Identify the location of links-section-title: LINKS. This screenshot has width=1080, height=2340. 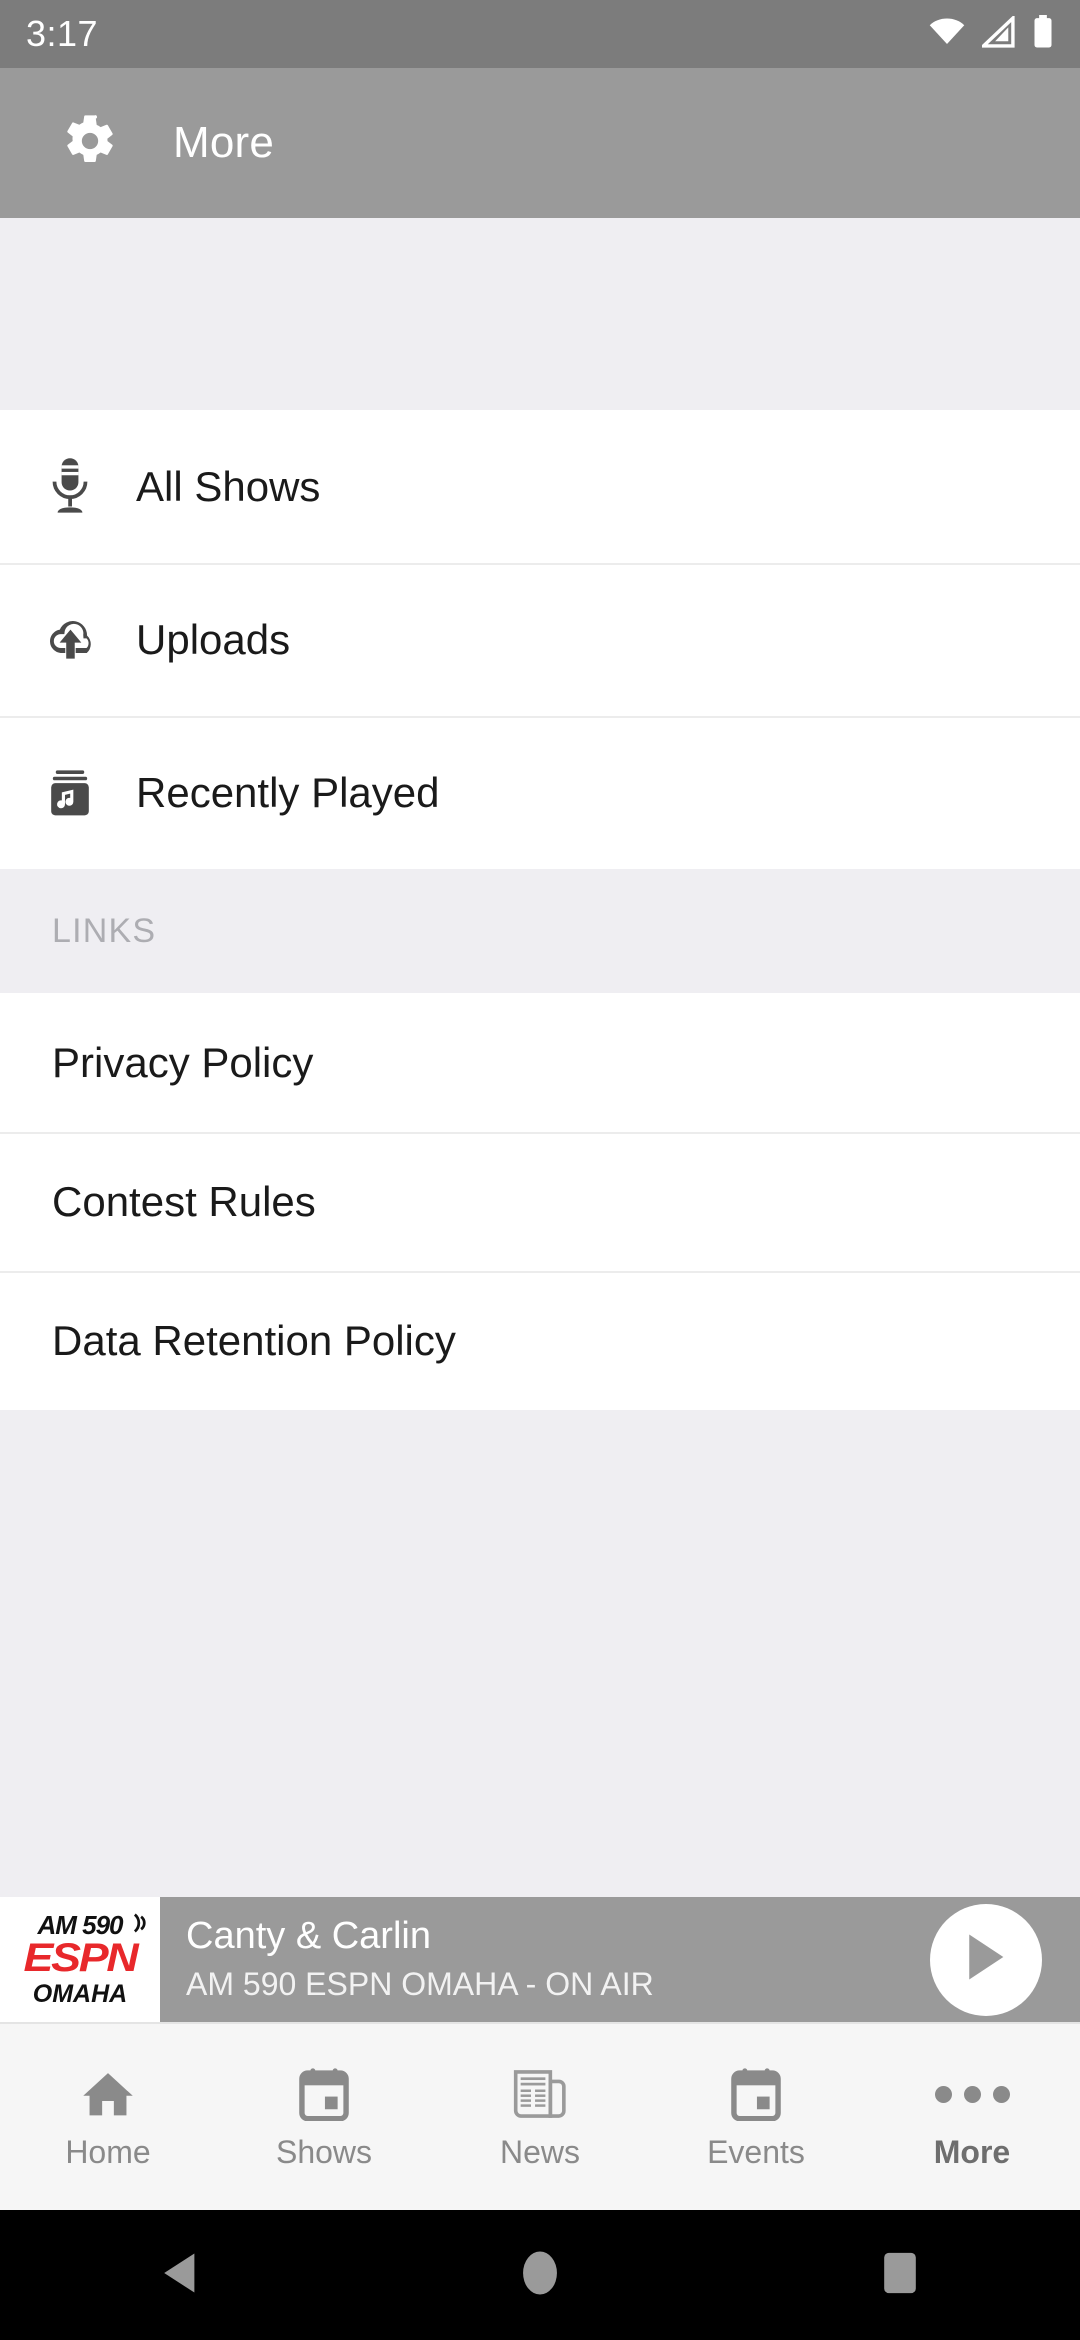
(104, 930).